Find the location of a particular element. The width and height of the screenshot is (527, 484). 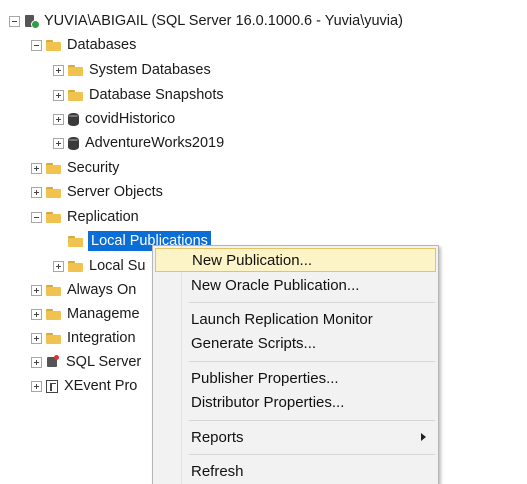

tree-node-system-databases: System Databases is located at coordinates (132, 70).